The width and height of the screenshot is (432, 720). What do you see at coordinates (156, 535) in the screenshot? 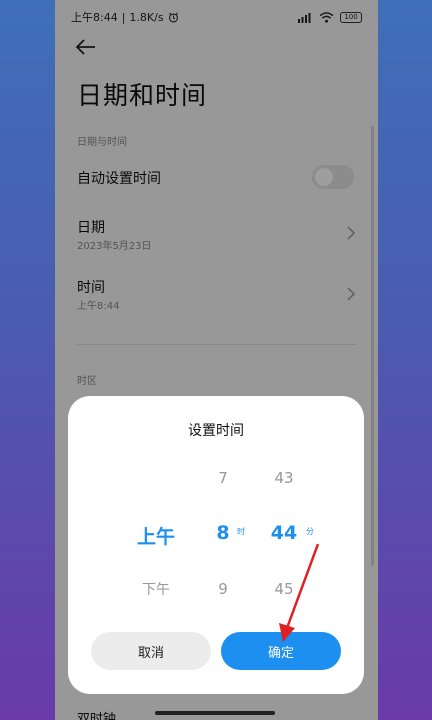
I see `ampm-selected: 上午` at bounding box center [156, 535].